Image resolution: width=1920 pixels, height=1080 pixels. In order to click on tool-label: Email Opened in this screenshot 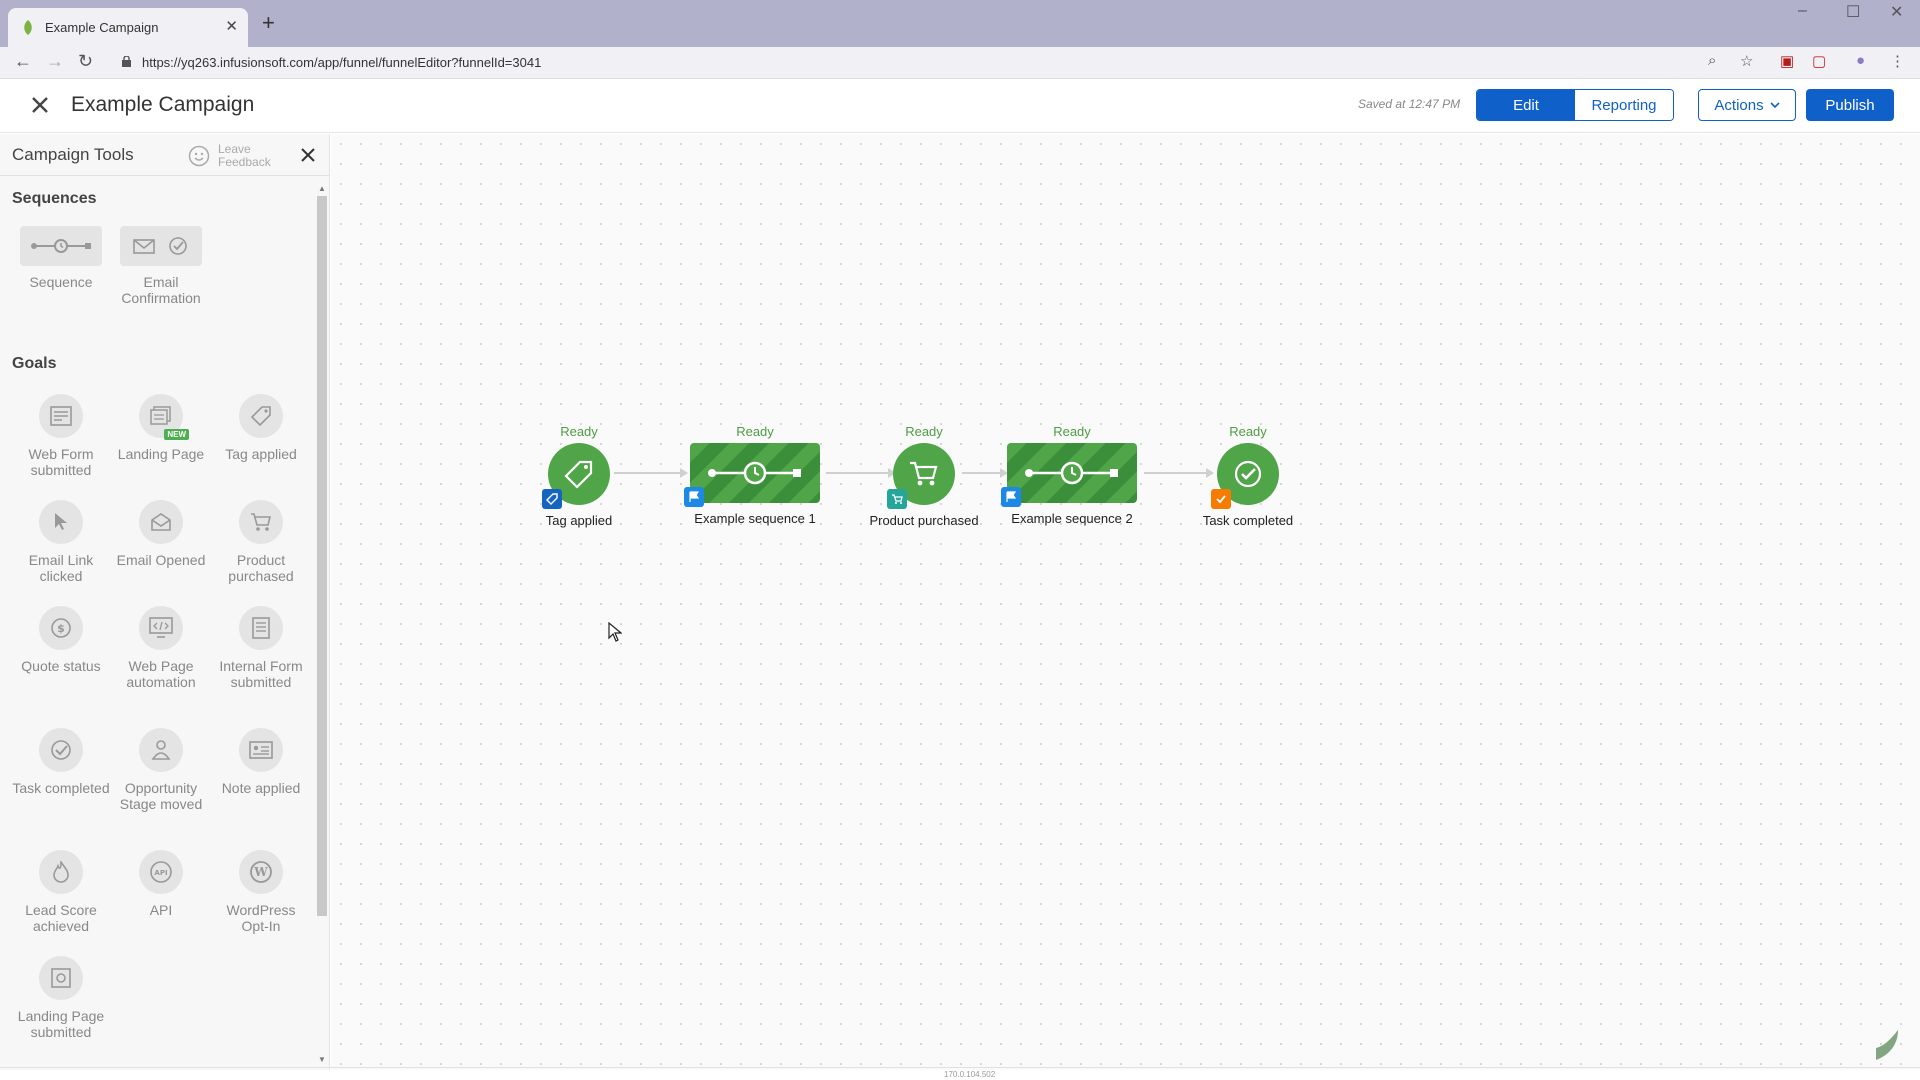, I will do `click(161, 560)`.